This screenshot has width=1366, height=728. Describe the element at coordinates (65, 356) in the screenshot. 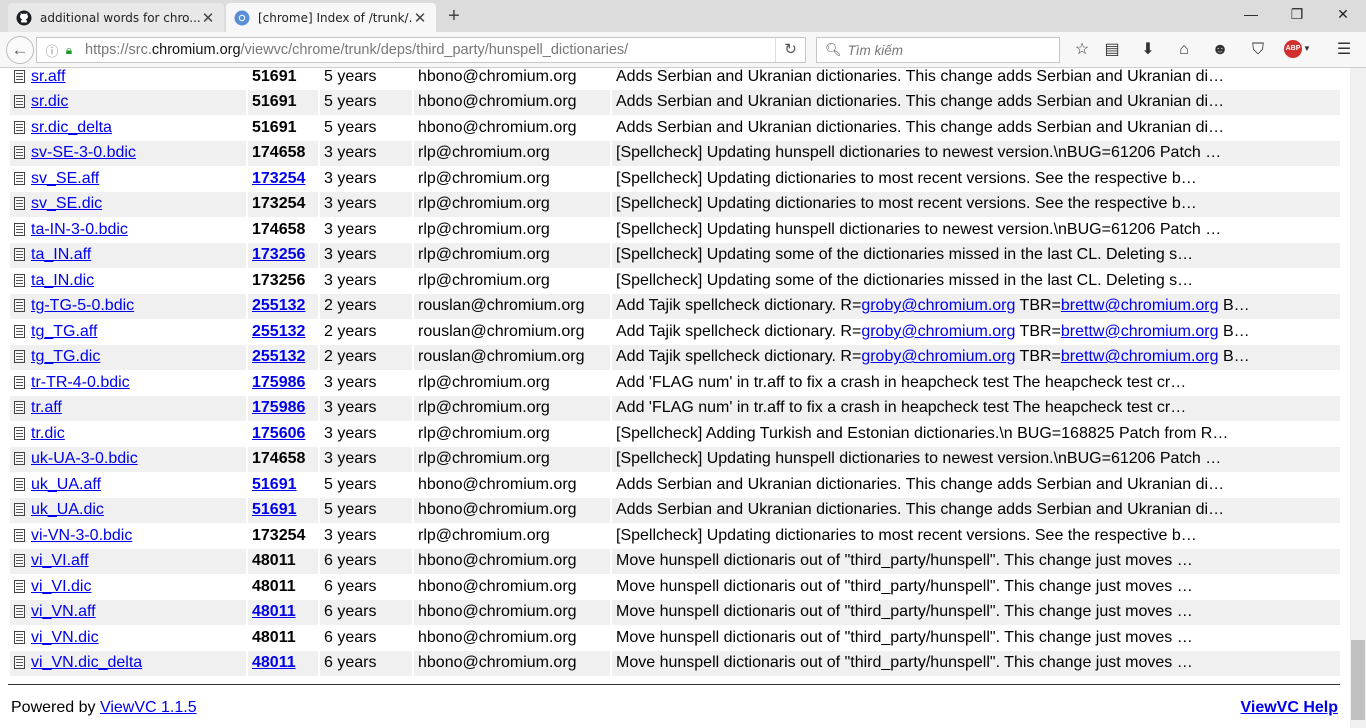

I see `file-link: tg_TG.dic` at that location.